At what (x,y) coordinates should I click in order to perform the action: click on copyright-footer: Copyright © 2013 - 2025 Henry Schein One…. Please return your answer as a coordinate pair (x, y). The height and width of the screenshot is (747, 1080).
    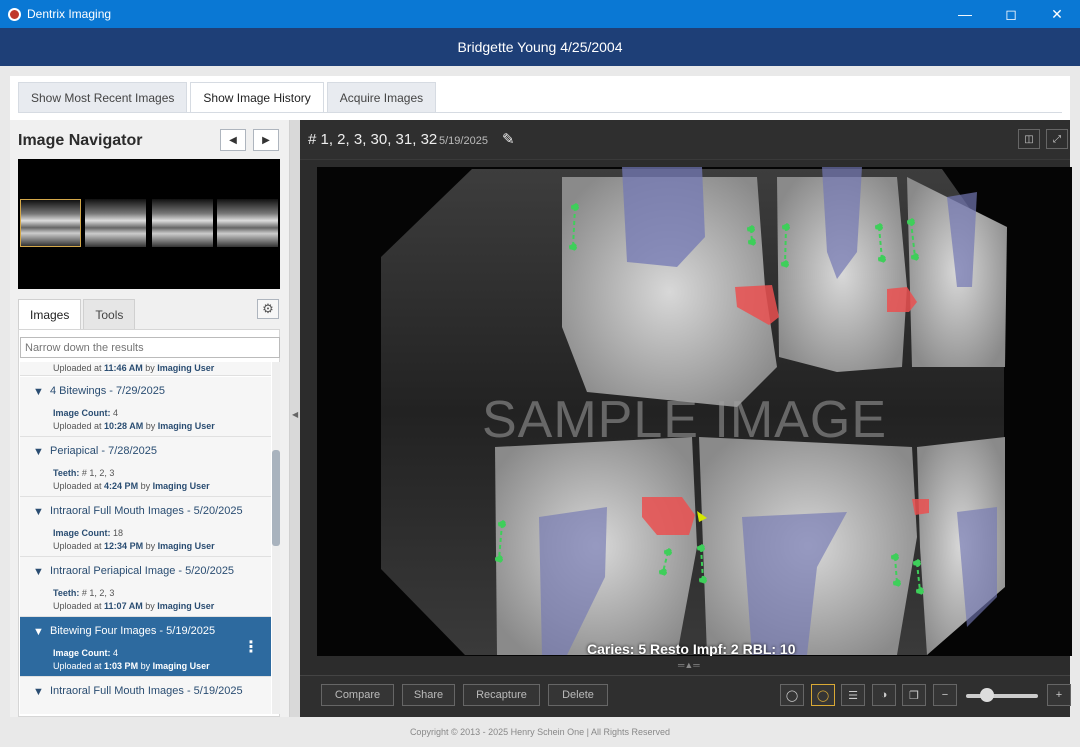
    Looking at the image, I should click on (540, 732).